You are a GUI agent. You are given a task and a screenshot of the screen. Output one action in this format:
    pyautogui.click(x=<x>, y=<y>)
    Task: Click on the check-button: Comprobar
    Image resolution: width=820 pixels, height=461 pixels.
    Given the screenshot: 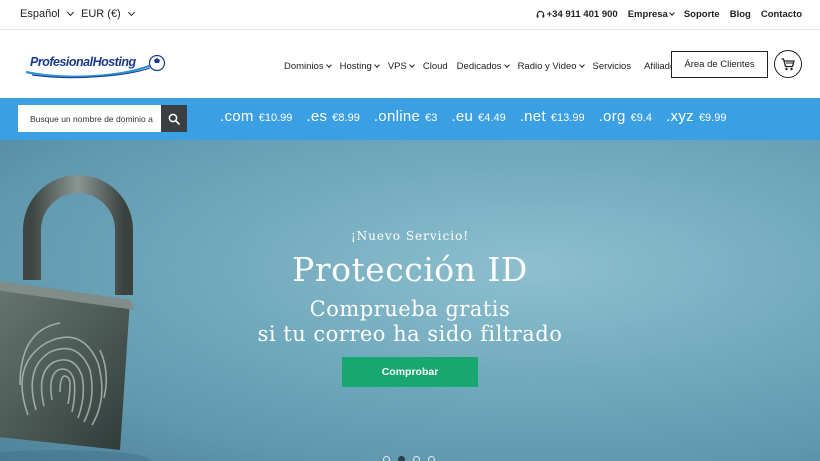 What is the action you would take?
    pyautogui.click(x=410, y=372)
    